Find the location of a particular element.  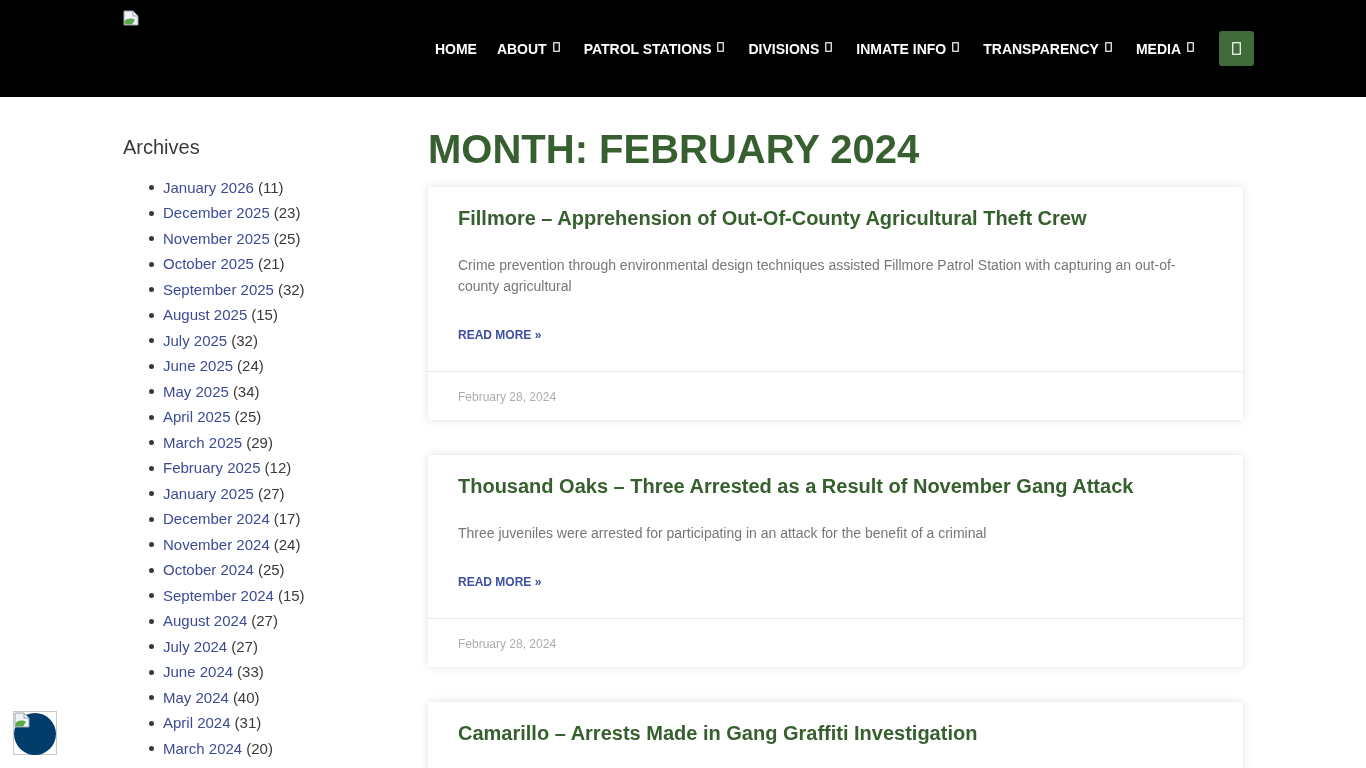

archive-link: October 2025 is located at coordinates (208, 264).